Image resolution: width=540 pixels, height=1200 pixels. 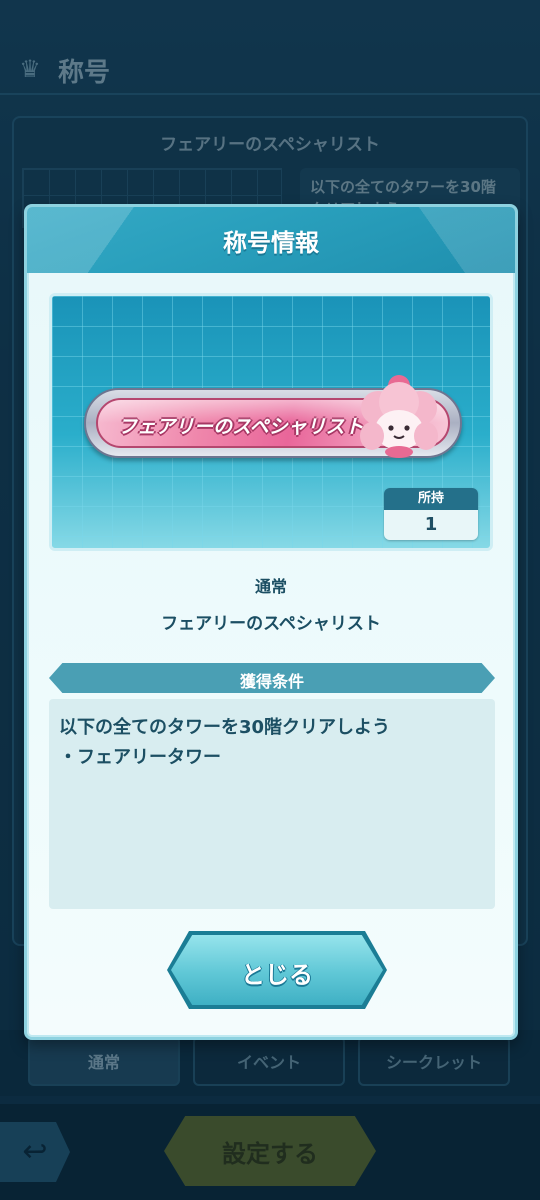 What do you see at coordinates (399, 416) in the screenshot?
I see `fairy-mascot-icon` at bounding box center [399, 416].